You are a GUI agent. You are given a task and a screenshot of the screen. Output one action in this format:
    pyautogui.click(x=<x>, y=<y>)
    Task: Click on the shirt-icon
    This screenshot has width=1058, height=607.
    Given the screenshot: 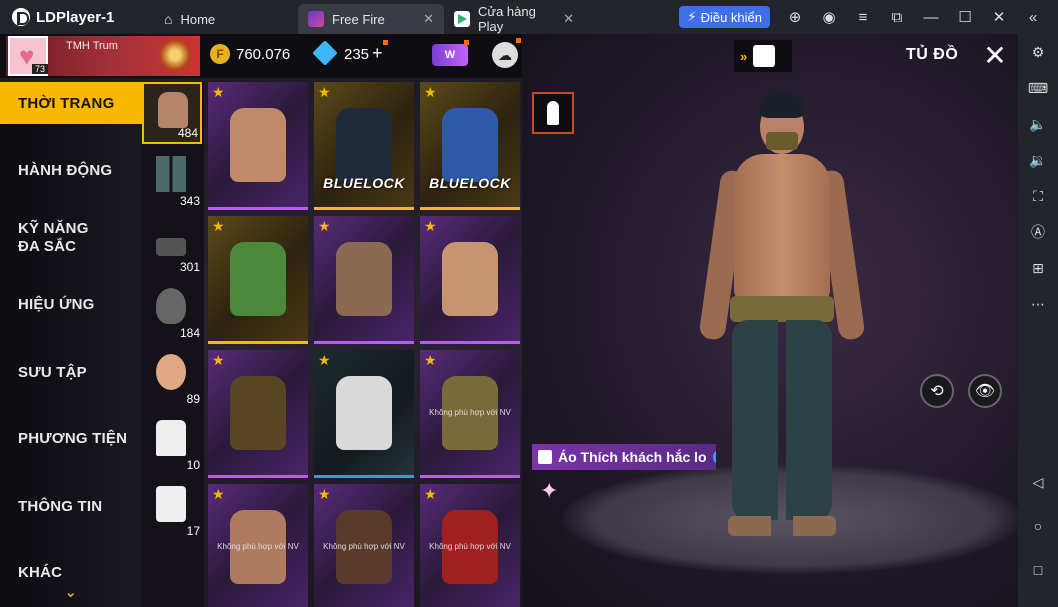 What is the action you would take?
    pyautogui.click(x=545, y=457)
    